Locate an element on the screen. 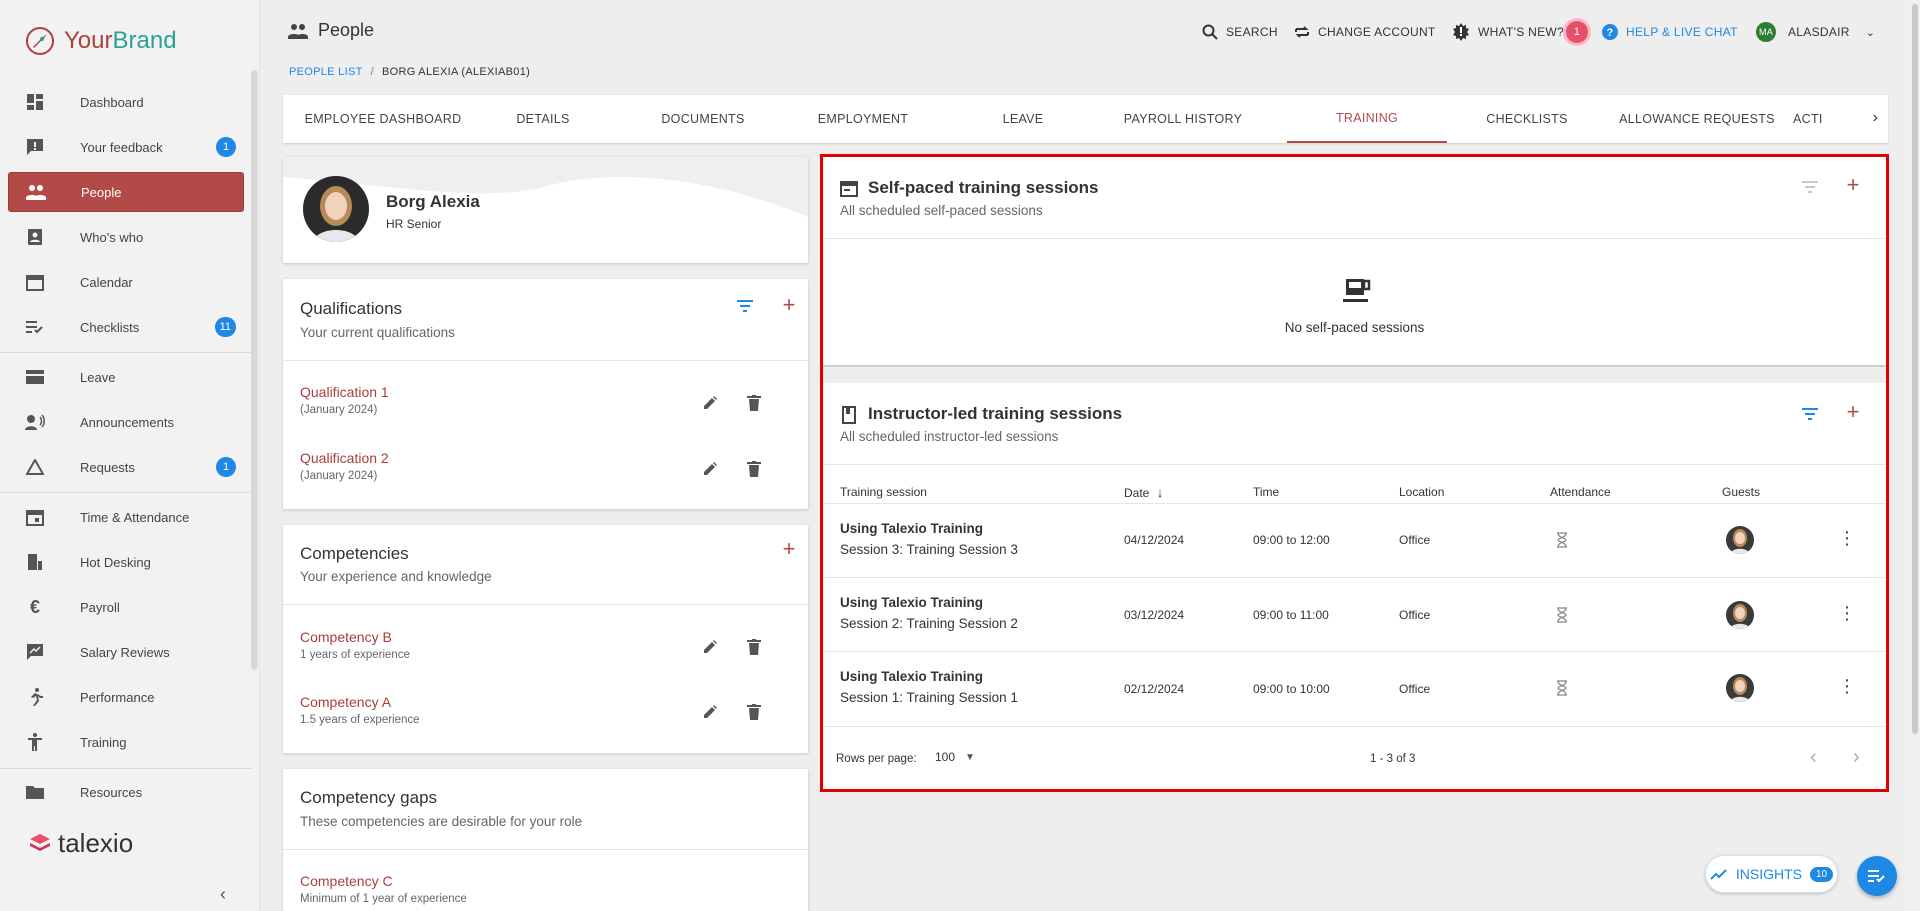  qualification-link: Qualification 2 is located at coordinates (344, 458).